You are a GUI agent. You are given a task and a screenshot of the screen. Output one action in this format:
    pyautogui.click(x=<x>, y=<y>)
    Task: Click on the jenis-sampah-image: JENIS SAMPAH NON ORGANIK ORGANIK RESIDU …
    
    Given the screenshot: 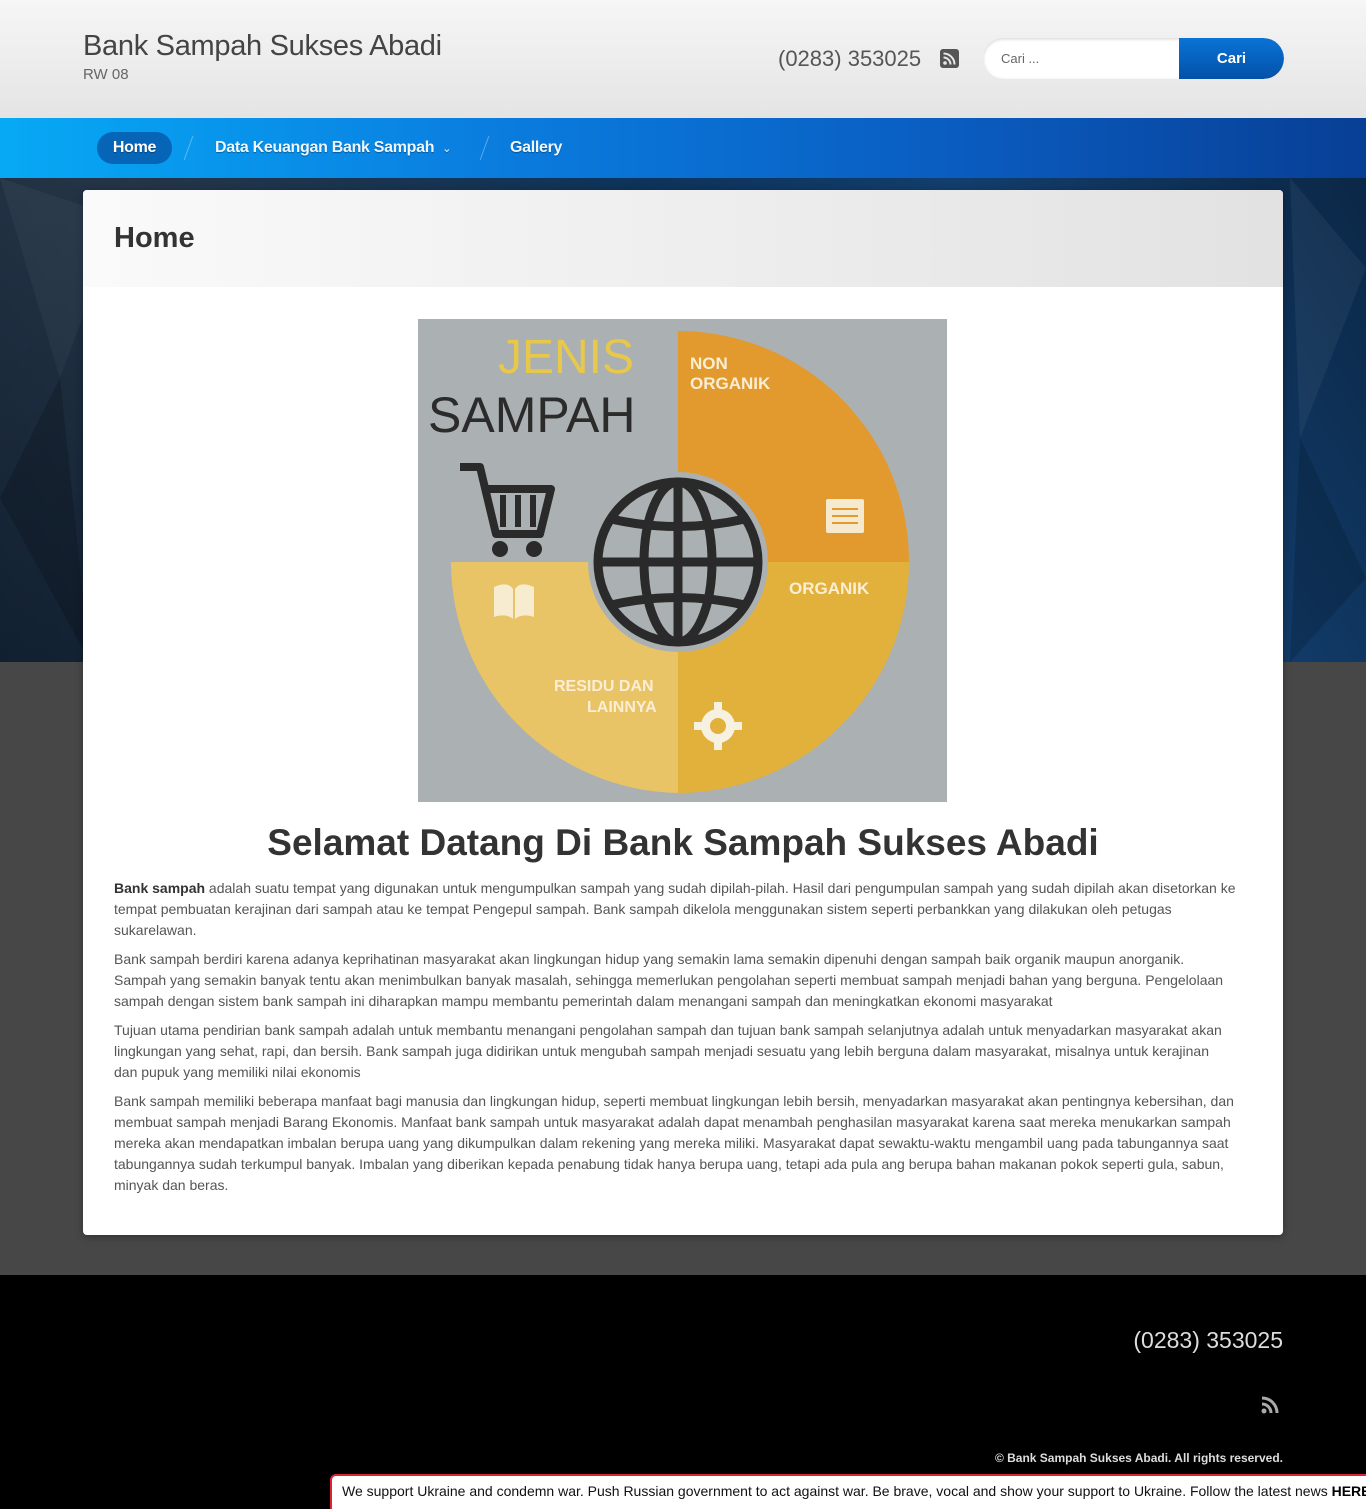 What is the action you would take?
    pyautogui.click(x=682, y=560)
    